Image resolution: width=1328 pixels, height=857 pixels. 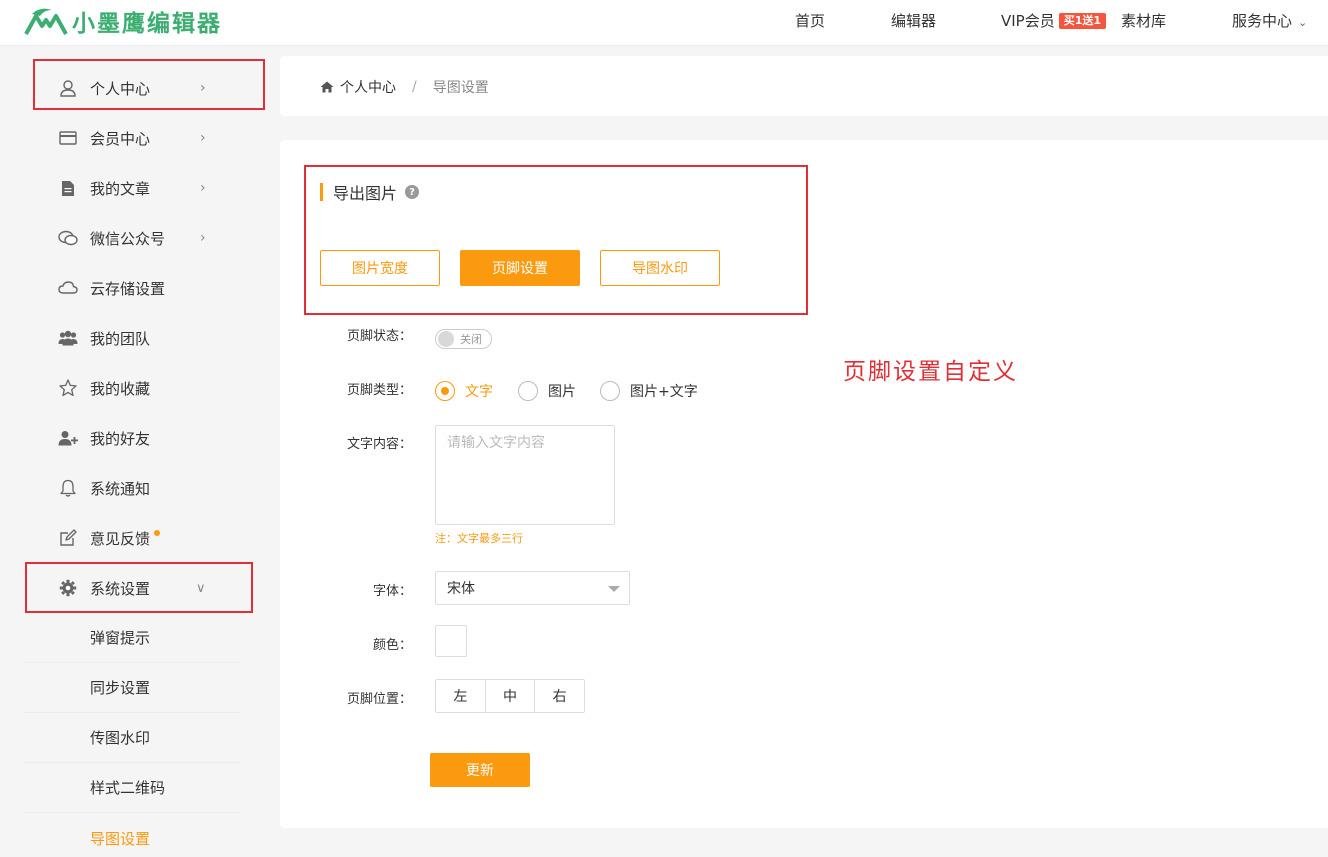 I want to click on nav-service-center: 服务中心 ⌄, so click(x=1269, y=22).